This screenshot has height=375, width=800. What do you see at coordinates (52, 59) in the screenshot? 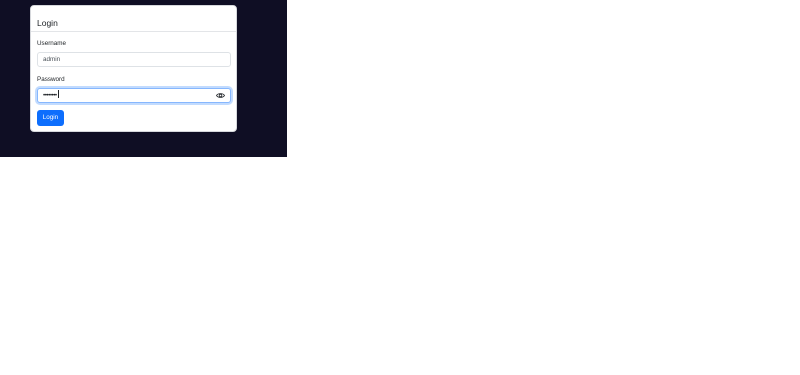
I see `username-value: admin` at bounding box center [52, 59].